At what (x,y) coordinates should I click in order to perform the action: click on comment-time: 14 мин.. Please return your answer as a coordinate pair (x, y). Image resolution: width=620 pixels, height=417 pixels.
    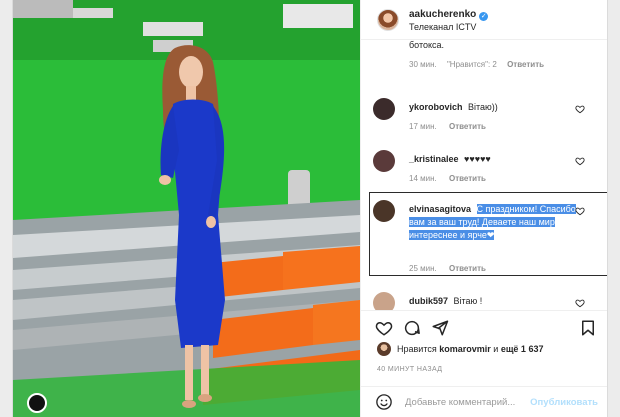
    Looking at the image, I should click on (423, 178).